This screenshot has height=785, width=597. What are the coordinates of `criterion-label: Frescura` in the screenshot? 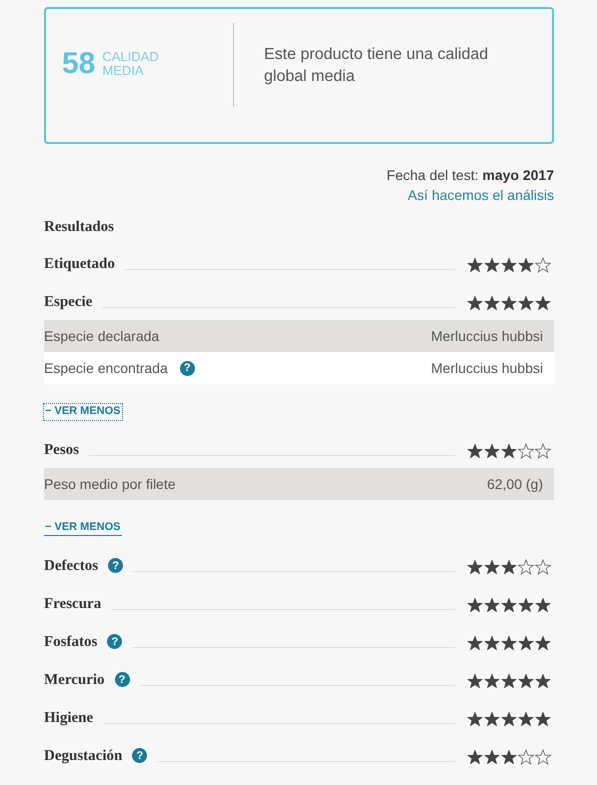 It's located at (73, 604).